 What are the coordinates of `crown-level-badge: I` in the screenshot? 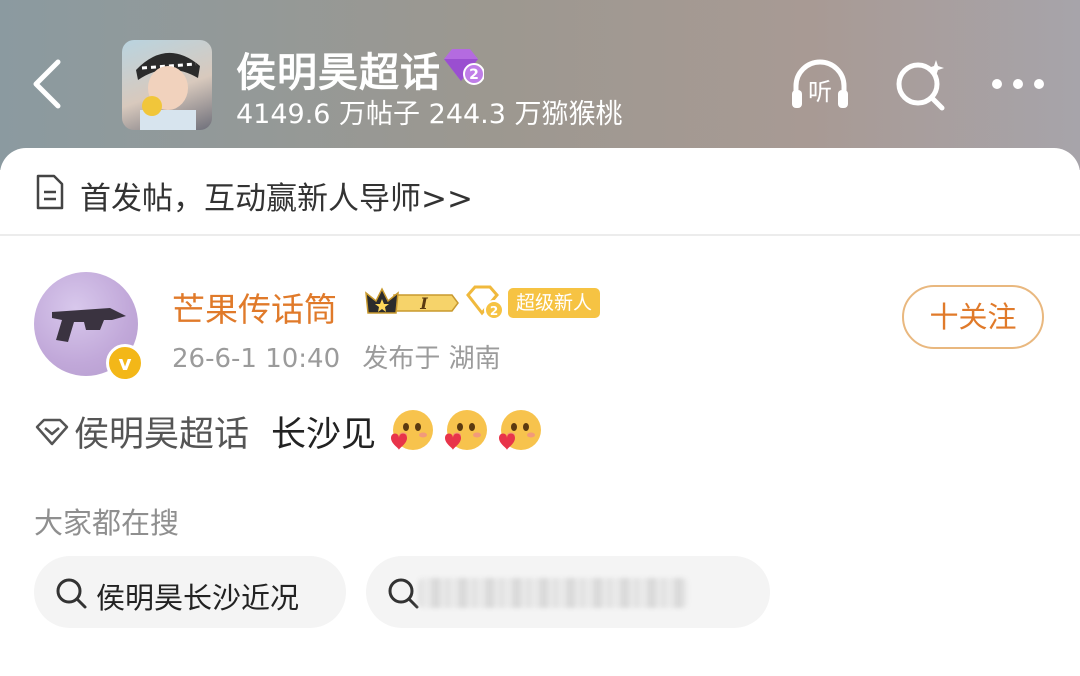 It's located at (412, 303).